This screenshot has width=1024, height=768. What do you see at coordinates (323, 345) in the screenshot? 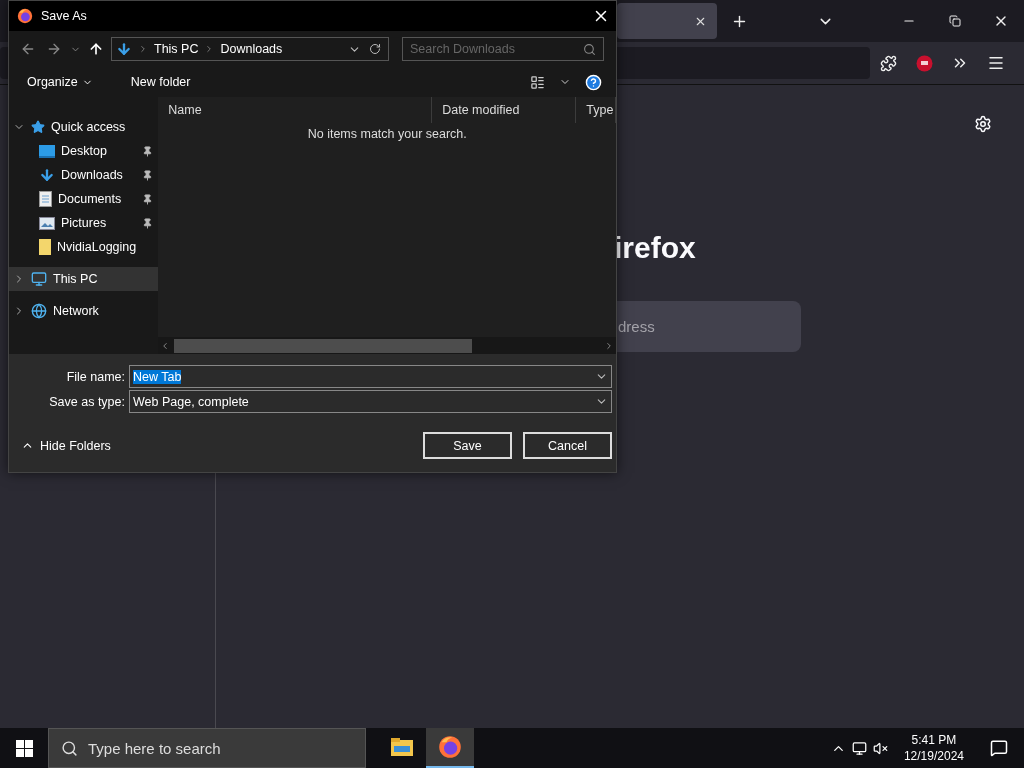
I see `scrollbar-thumb` at bounding box center [323, 345].